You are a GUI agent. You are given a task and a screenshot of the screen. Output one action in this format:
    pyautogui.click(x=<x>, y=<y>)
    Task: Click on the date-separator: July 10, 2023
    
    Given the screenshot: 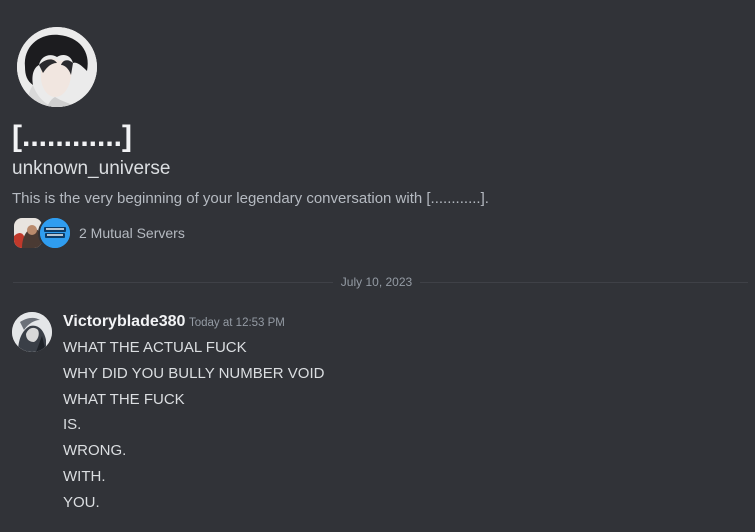 What is the action you would take?
    pyautogui.click(x=376, y=282)
    